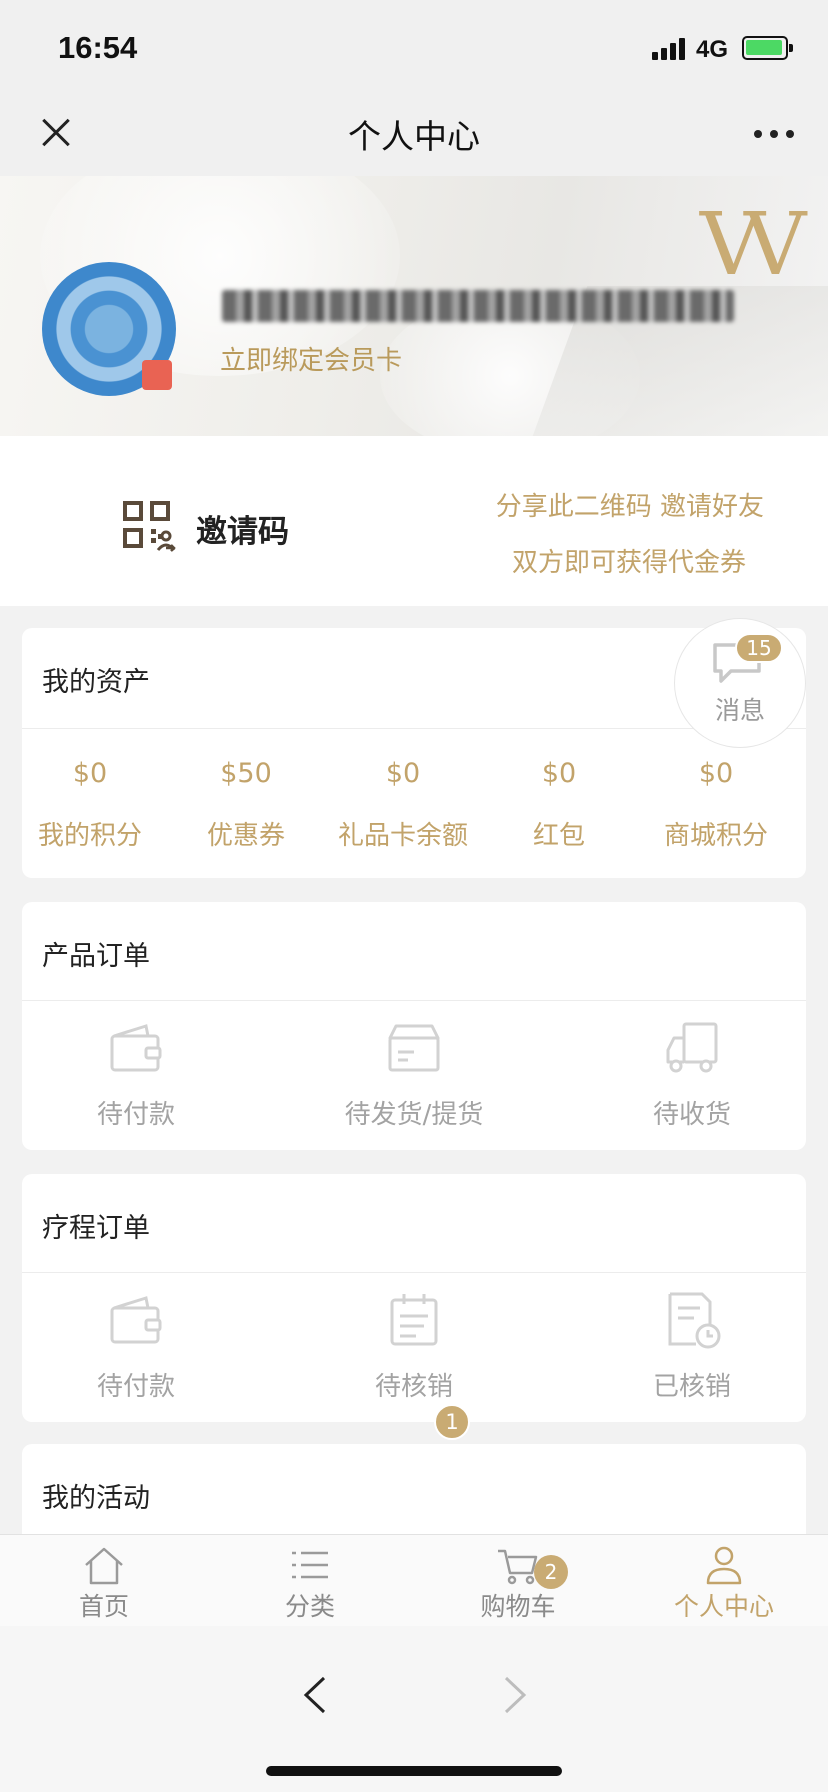 Image resolution: width=828 pixels, height=1792 pixels. Describe the element at coordinates (670, 49) in the screenshot. I see `signal-icon` at that location.